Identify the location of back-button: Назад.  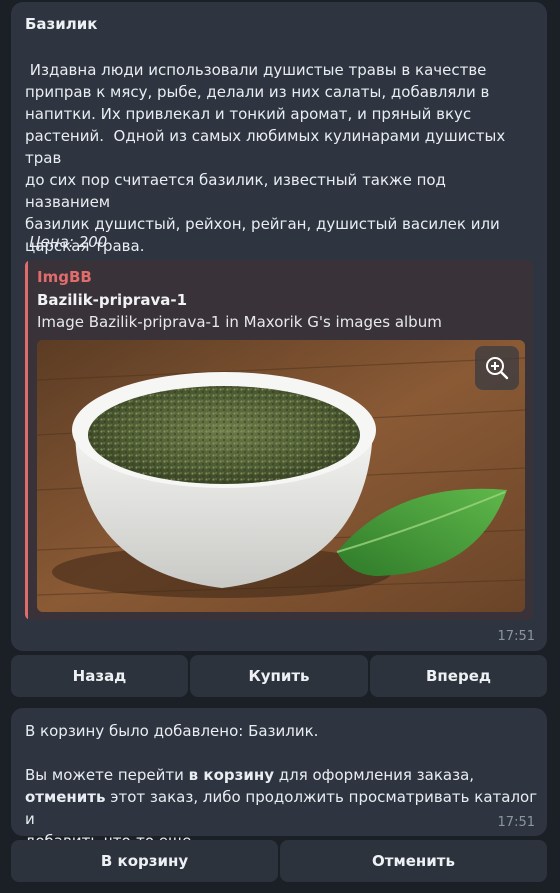
(99, 676).